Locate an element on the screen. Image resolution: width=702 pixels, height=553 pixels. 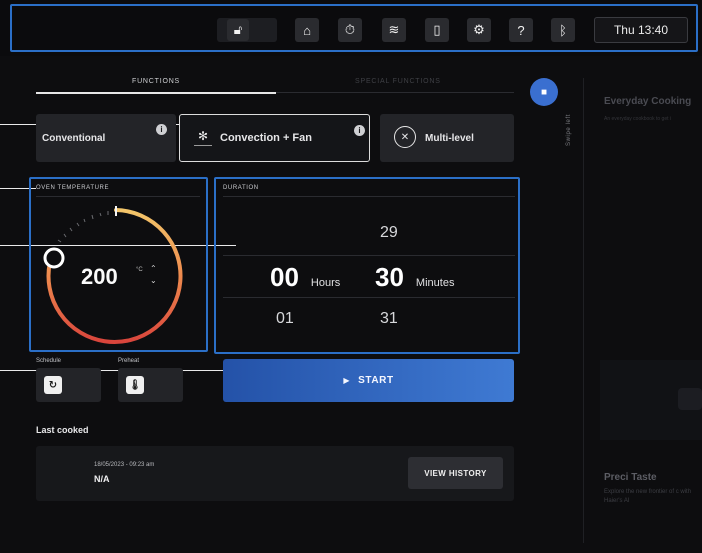
tab-functions: FUNCTIONS is located at coordinates (156, 81).